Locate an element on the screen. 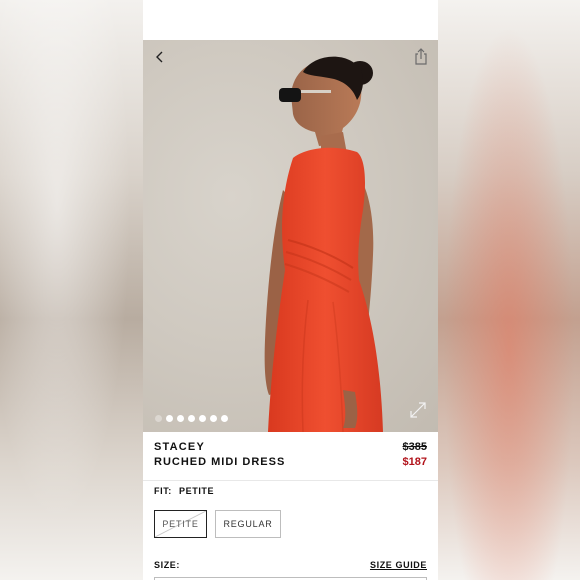 Image resolution: width=580 pixels, height=580 pixels. expand-image-button is located at coordinates (418, 410).